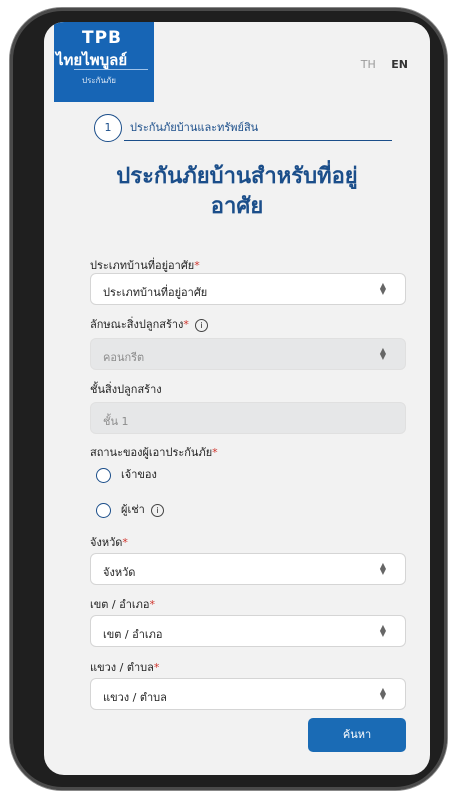 This screenshot has height=793, width=457. Describe the element at coordinates (357, 735) in the screenshot. I see `search-button: ค้นหา` at that location.